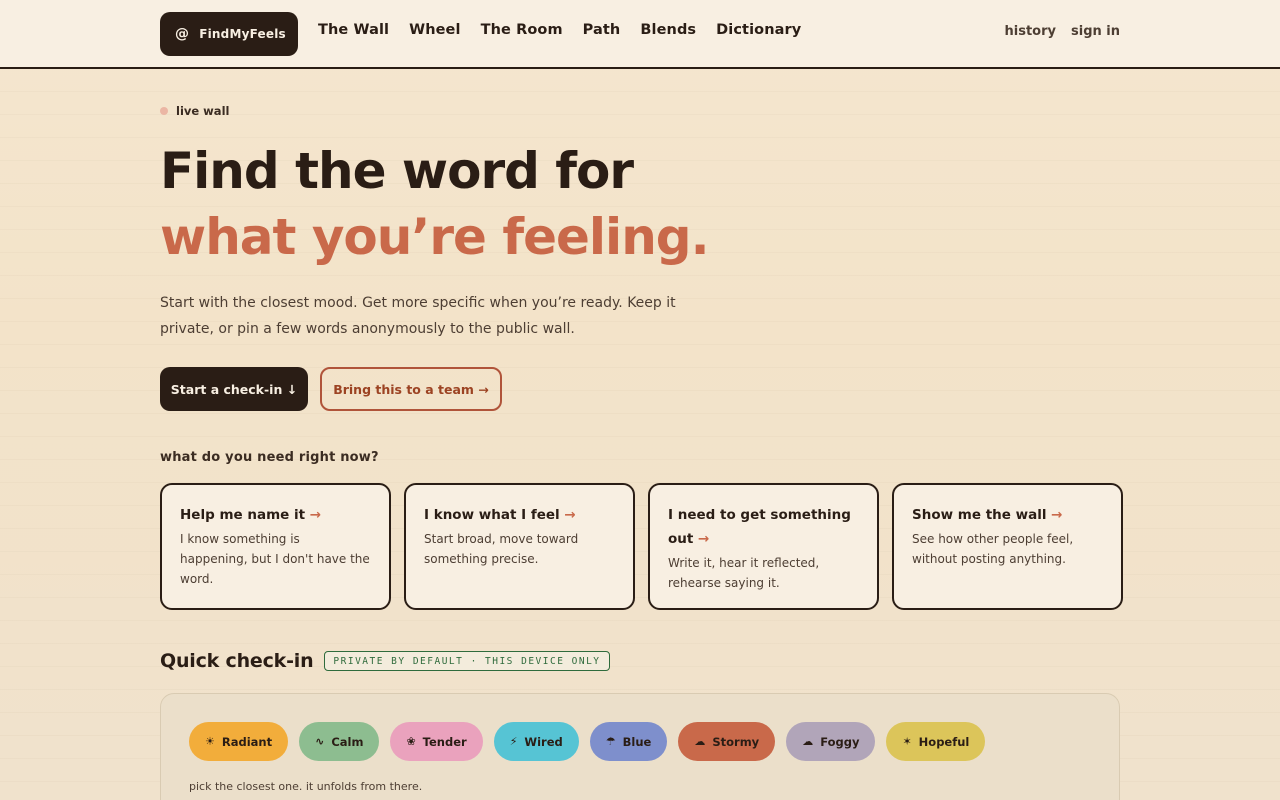  Describe the element at coordinates (736, 741) in the screenshot. I see `mood-label: Stormy` at that location.